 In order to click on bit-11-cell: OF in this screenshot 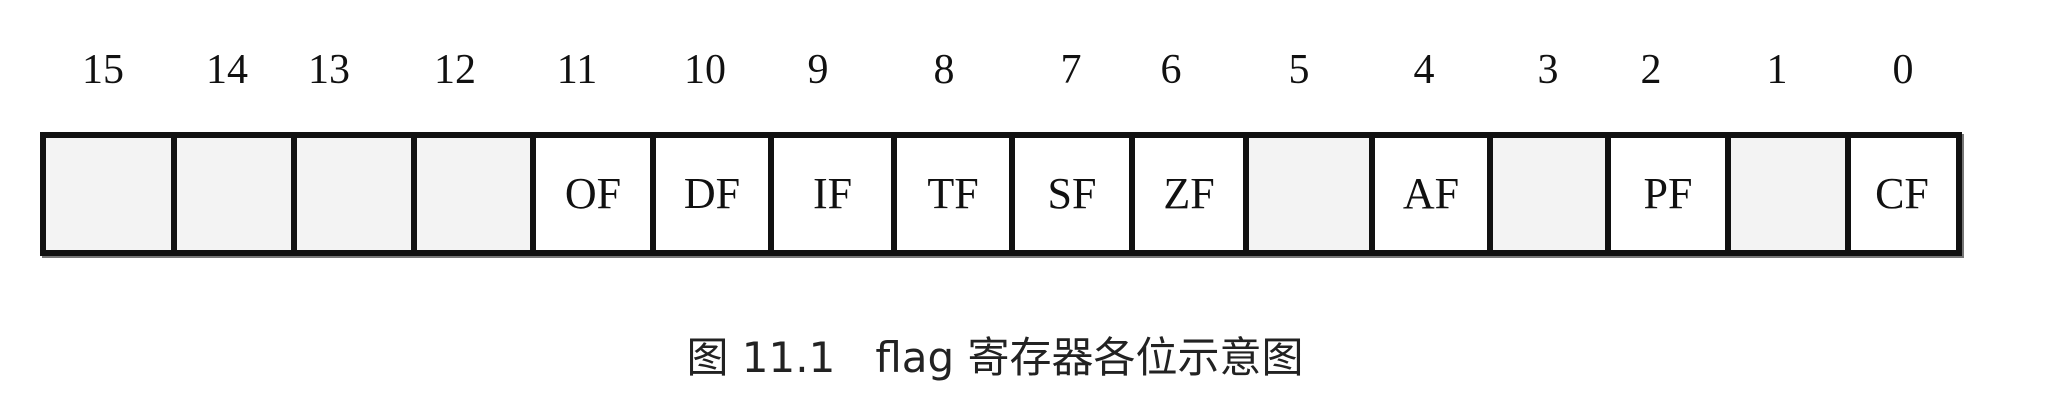, I will do `click(593, 193)`.